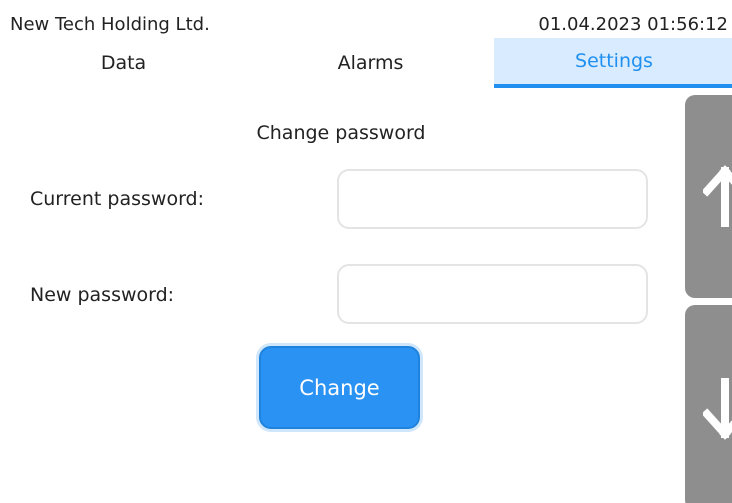 The height and width of the screenshot is (503, 732). What do you see at coordinates (102, 295) in the screenshot?
I see `new-password-label: New password:` at bounding box center [102, 295].